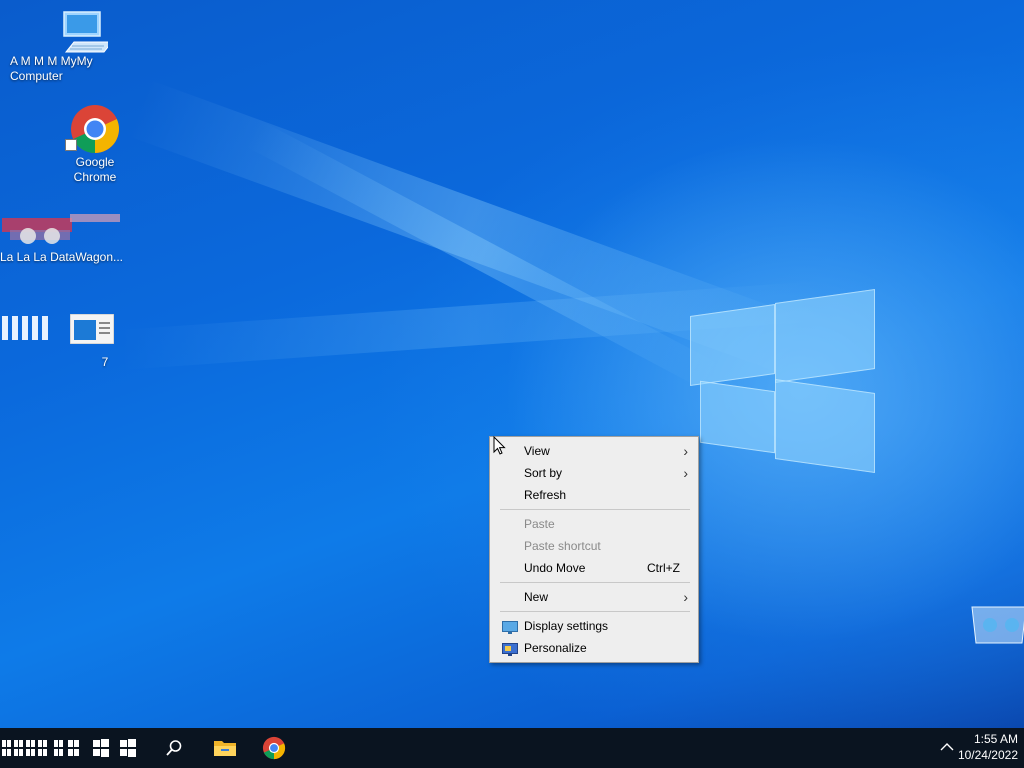 This screenshot has height=768, width=1024. Describe the element at coordinates (28, 328) in the screenshot. I see `icon-glyph-fragments` at that location.